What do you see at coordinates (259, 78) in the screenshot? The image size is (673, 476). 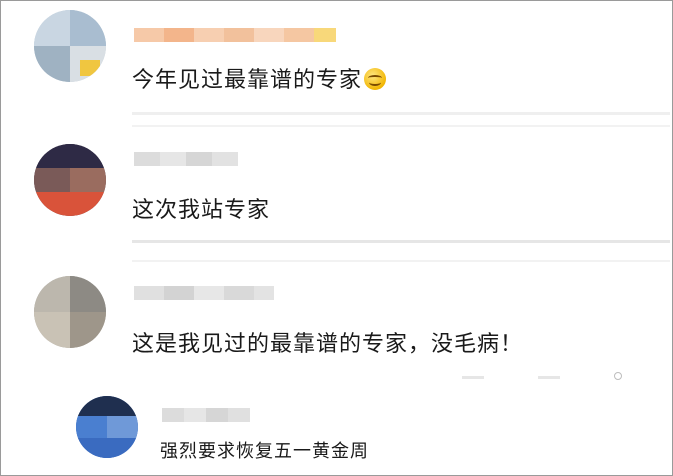 I see `comment-text-1: 今年见过最靠谱的专家` at bounding box center [259, 78].